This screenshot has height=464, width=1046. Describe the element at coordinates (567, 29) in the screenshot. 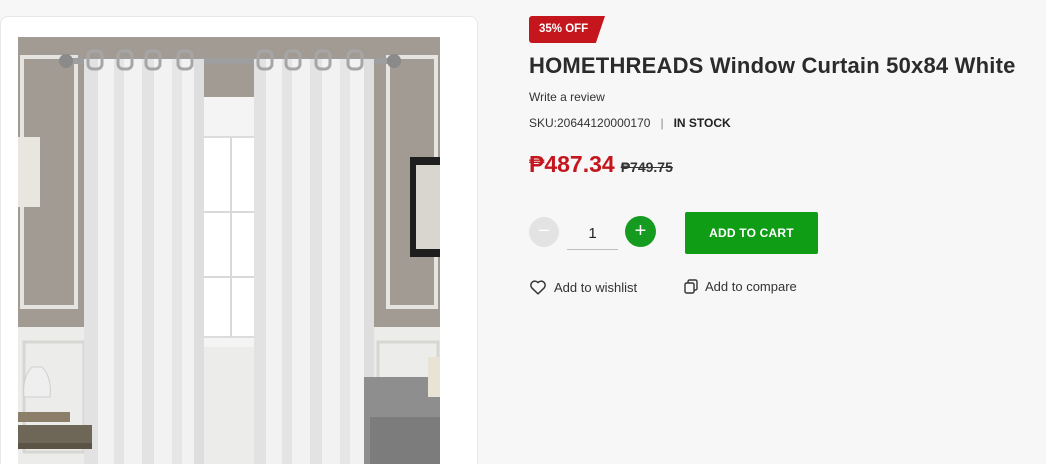

I see `discount-badge: 35% OFF` at that location.